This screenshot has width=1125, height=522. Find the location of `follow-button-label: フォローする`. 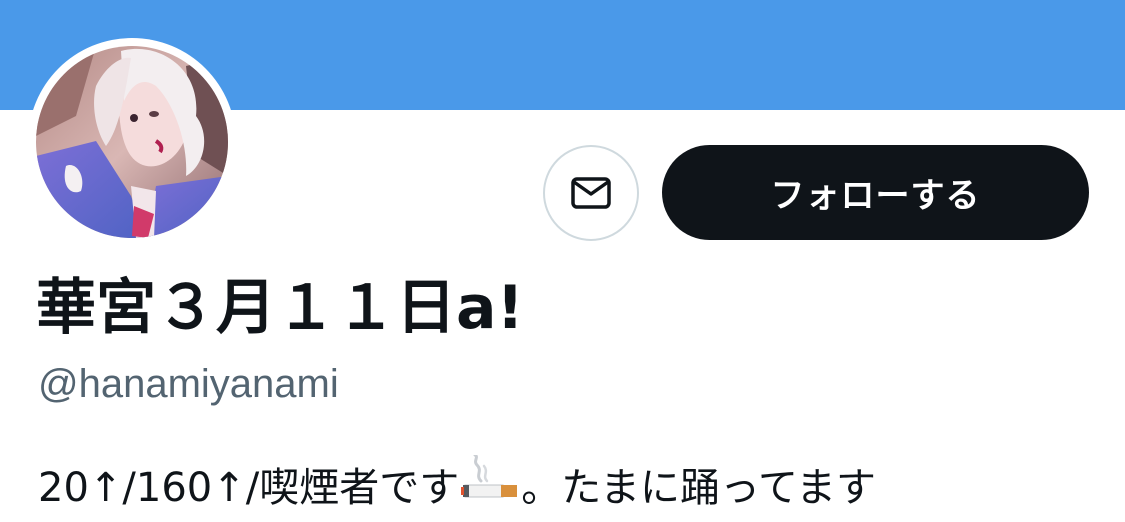

follow-button-label: フォローする is located at coordinates (875, 196).